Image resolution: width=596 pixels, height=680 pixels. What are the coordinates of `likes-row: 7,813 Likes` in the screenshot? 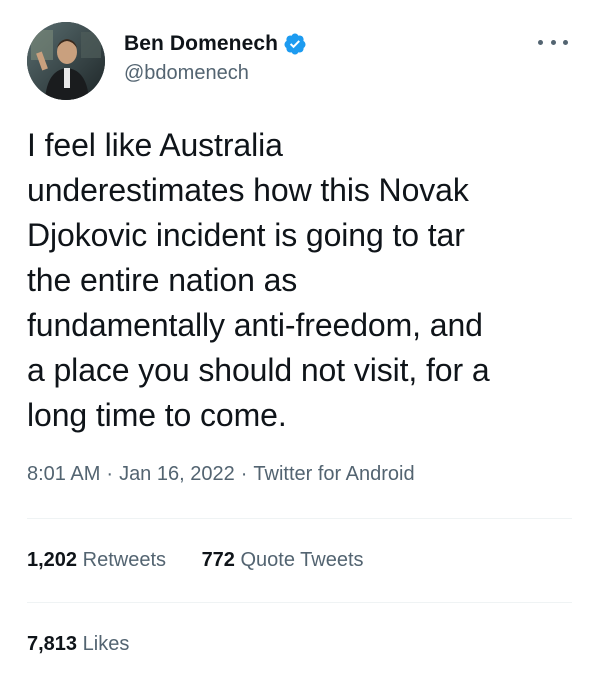 It's located at (93, 644).